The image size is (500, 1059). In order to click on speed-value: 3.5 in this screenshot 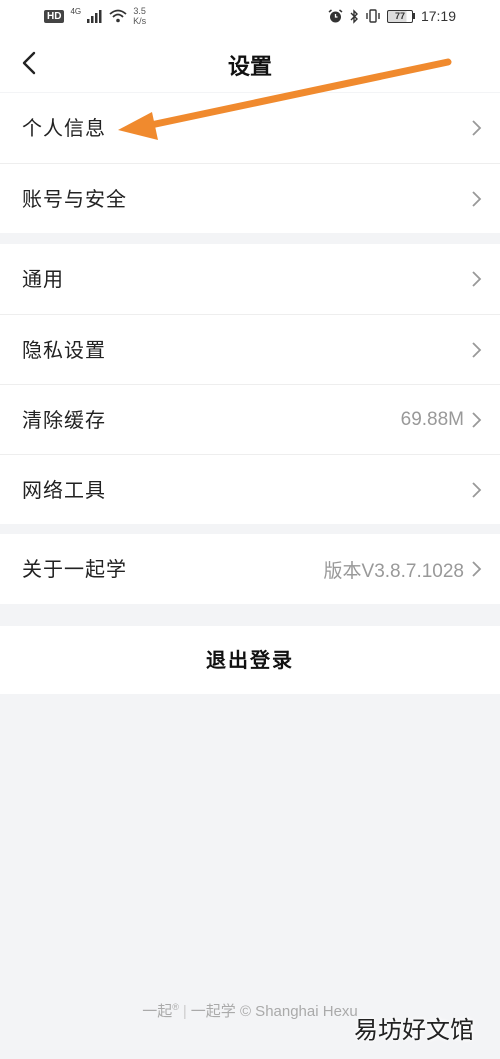, I will do `click(139, 11)`.